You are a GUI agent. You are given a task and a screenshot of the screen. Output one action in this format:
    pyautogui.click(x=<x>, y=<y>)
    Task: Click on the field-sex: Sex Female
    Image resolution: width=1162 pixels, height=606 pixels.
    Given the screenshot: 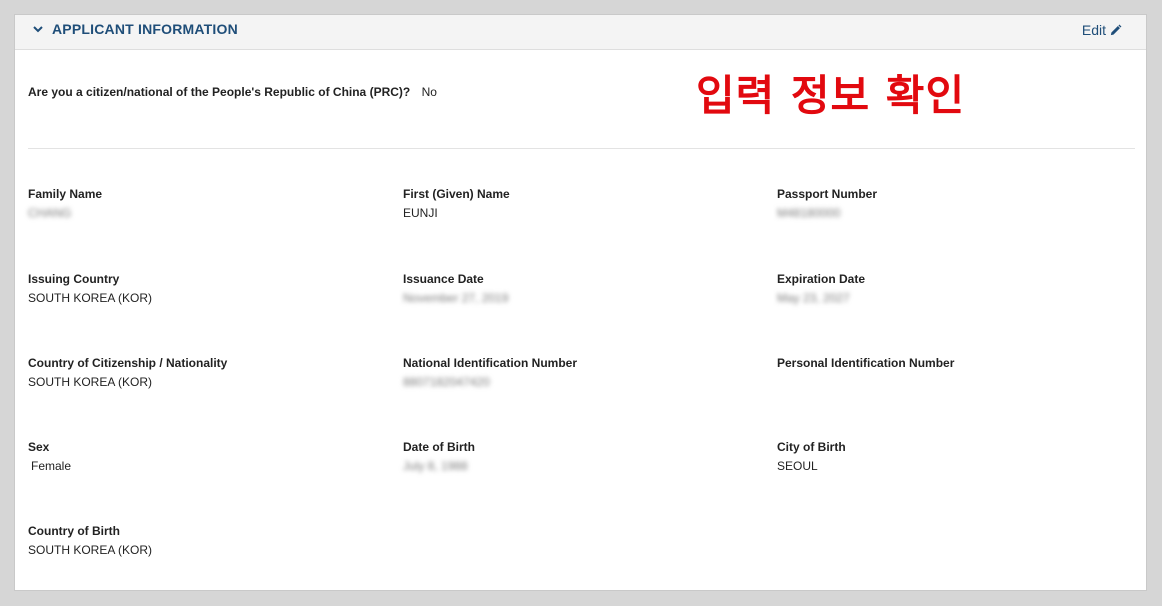 What is the action you would take?
    pyautogui.click(x=49, y=457)
    